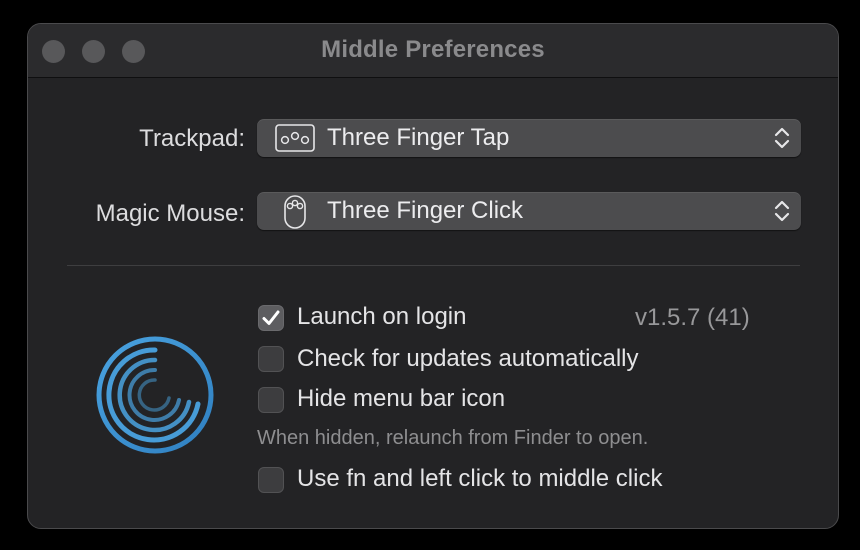 The image size is (860, 550). What do you see at coordinates (529, 138) in the screenshot?
I see `trackpad-gesture-popup: Three Finger Tap` at bounding box center [529, 138].